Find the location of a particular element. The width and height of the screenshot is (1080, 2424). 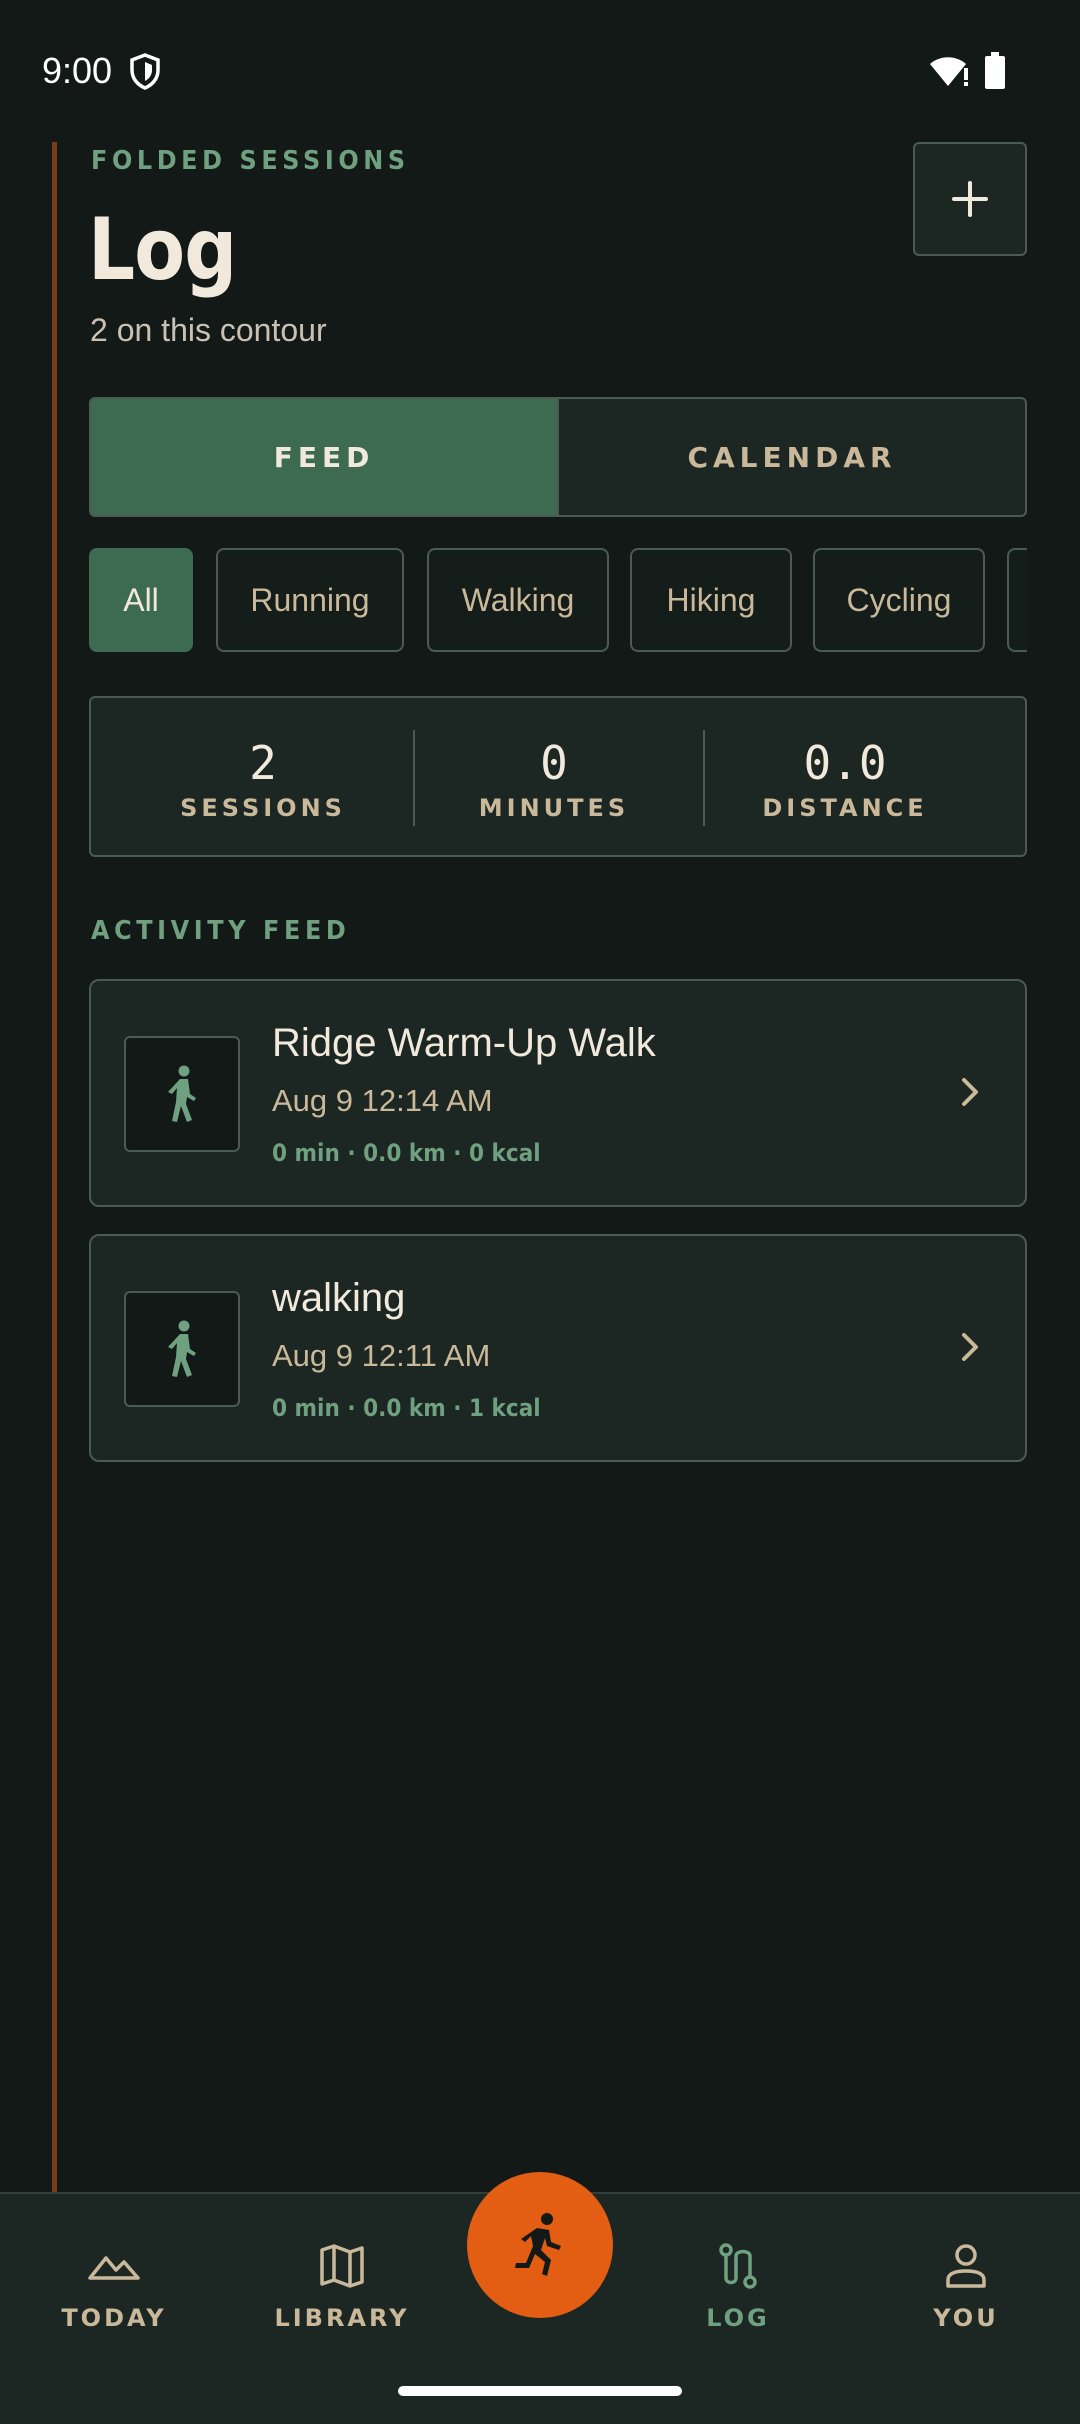

filter-chip-hiking: Hiking is located at coordinates (711, 600).